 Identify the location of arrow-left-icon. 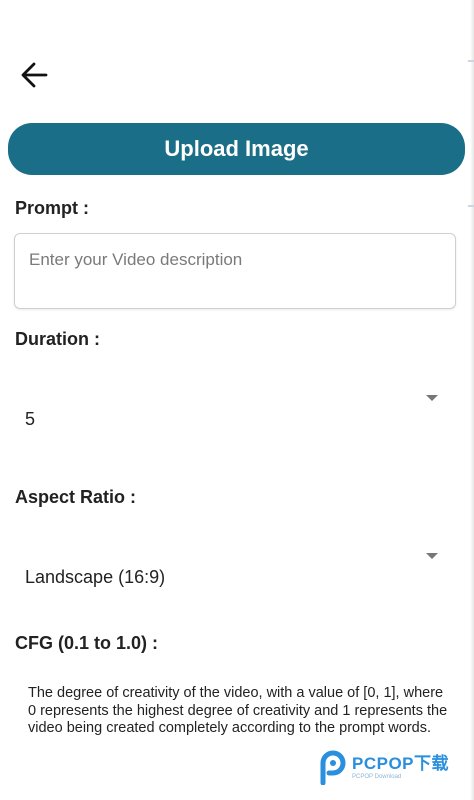
(34, 75).